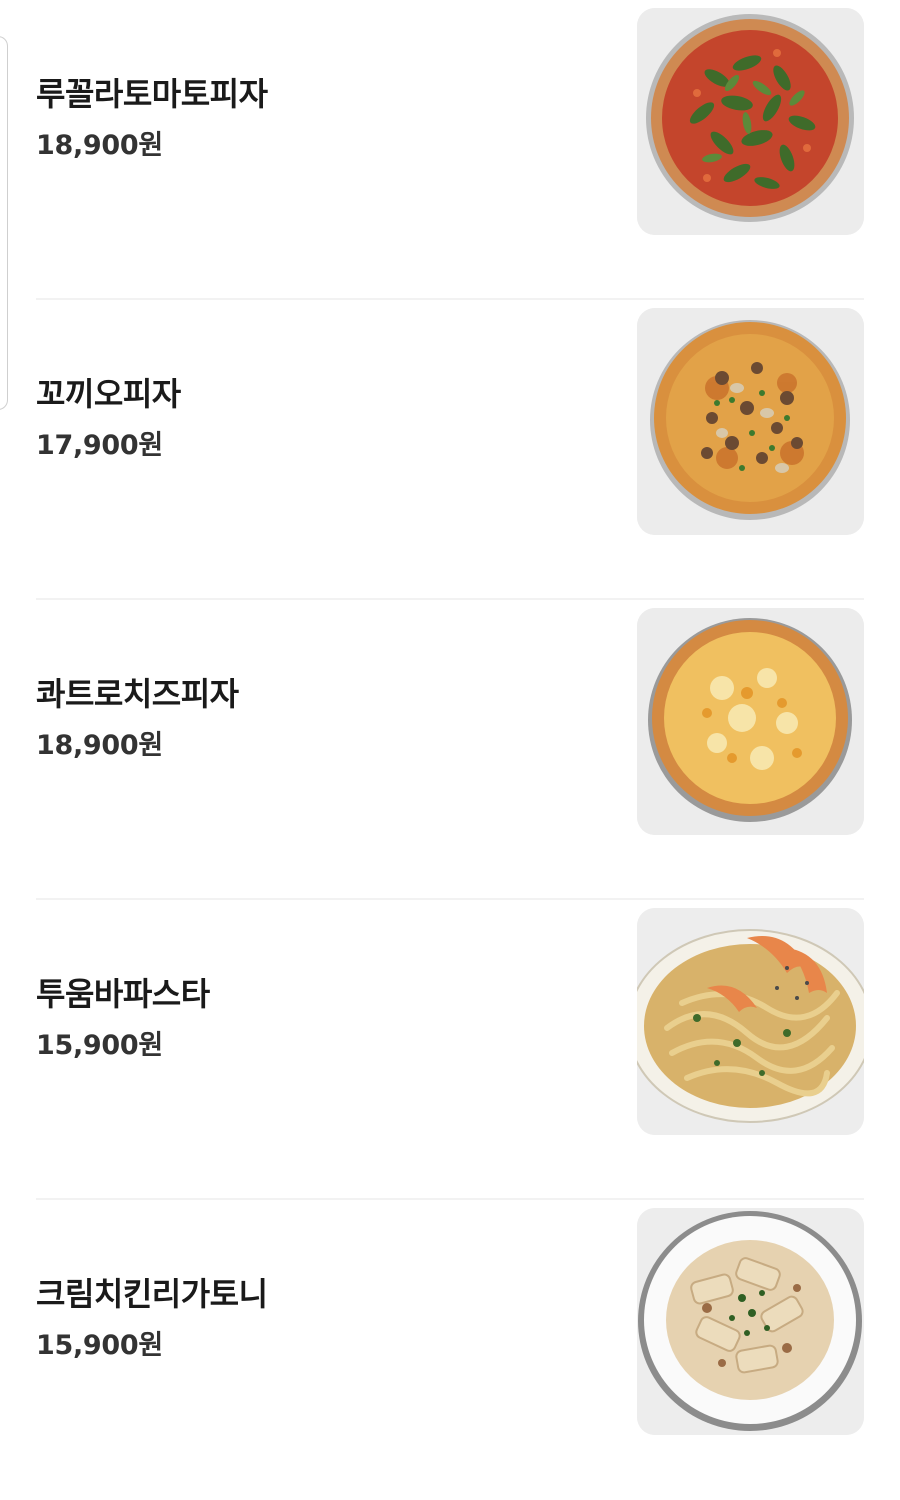 This screenshot has height=1500, width=900. I want to click on menu-item-text: 투움바파스타 15,900원, so click(123, 1018).